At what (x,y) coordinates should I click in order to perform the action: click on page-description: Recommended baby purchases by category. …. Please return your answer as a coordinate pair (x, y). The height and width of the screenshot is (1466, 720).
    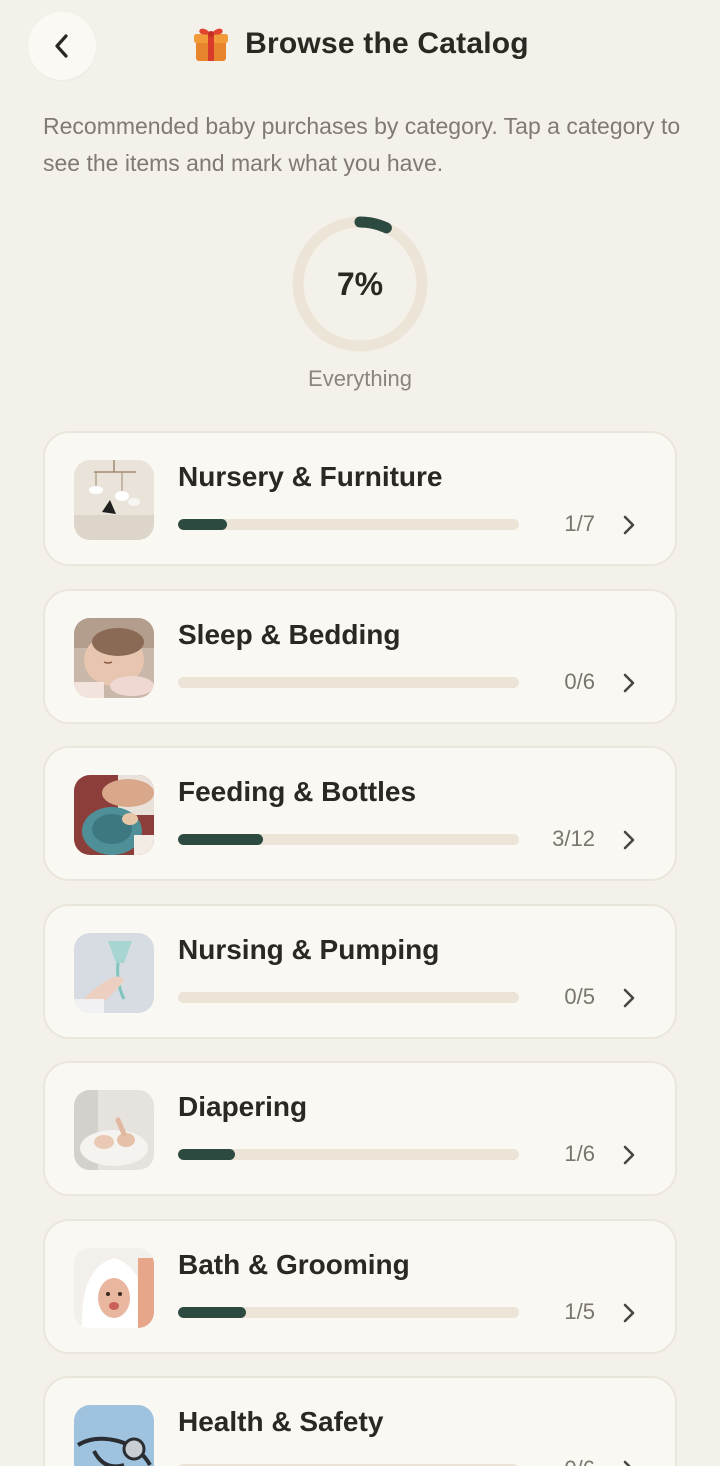
    Looking at the image, I should click on (362, 144).